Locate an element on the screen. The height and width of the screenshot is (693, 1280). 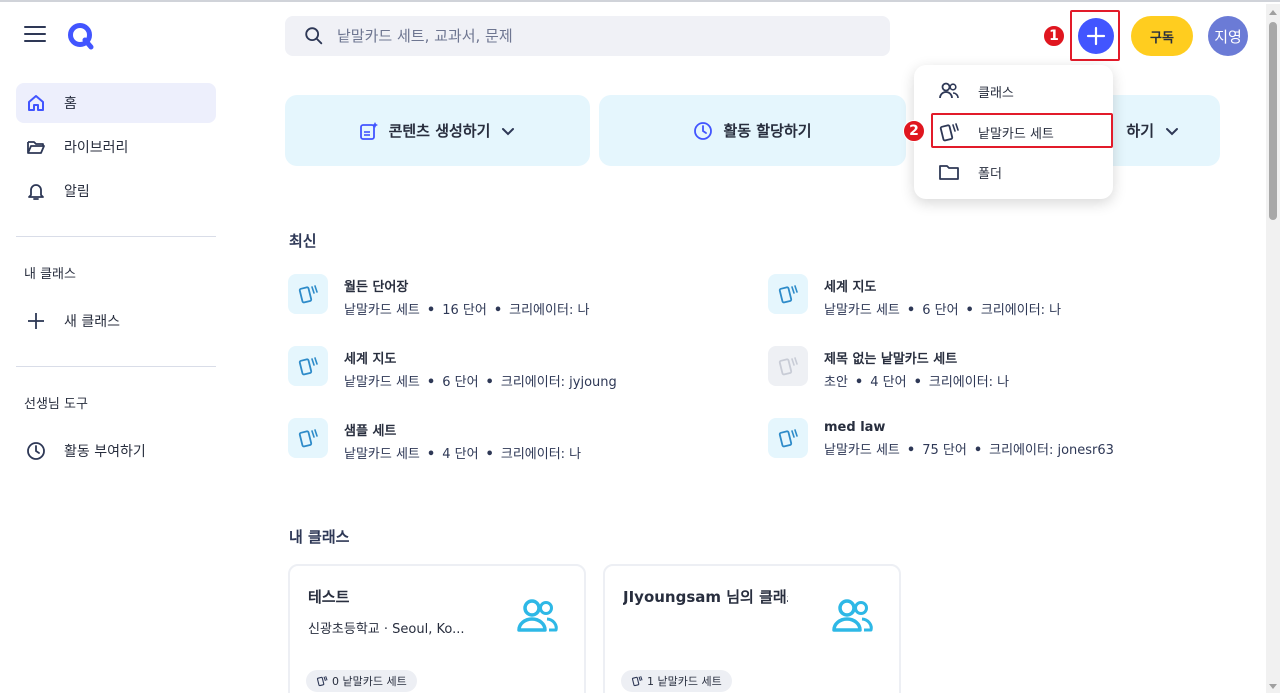
recent-item-title: 월든 단어장 is located at coordinates (376, 287).